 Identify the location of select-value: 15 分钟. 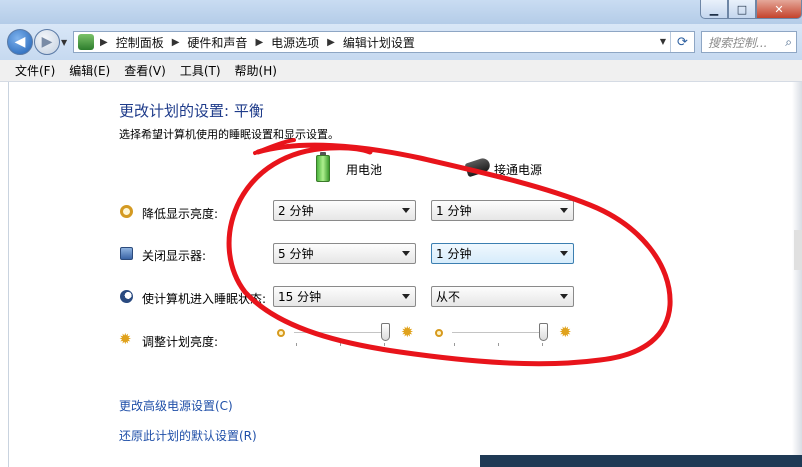
(300, 297).